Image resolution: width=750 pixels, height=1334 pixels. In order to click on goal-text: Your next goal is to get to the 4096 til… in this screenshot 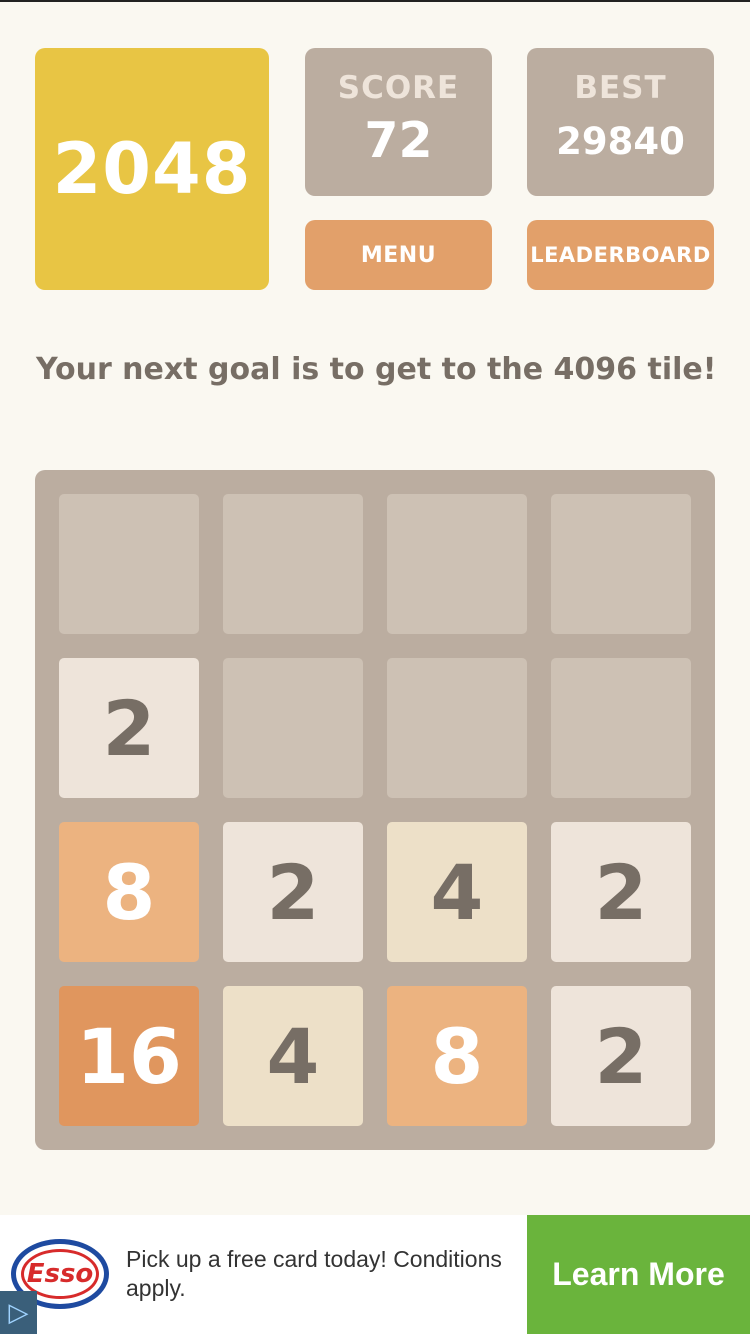, I will do `click(376, 369)`.